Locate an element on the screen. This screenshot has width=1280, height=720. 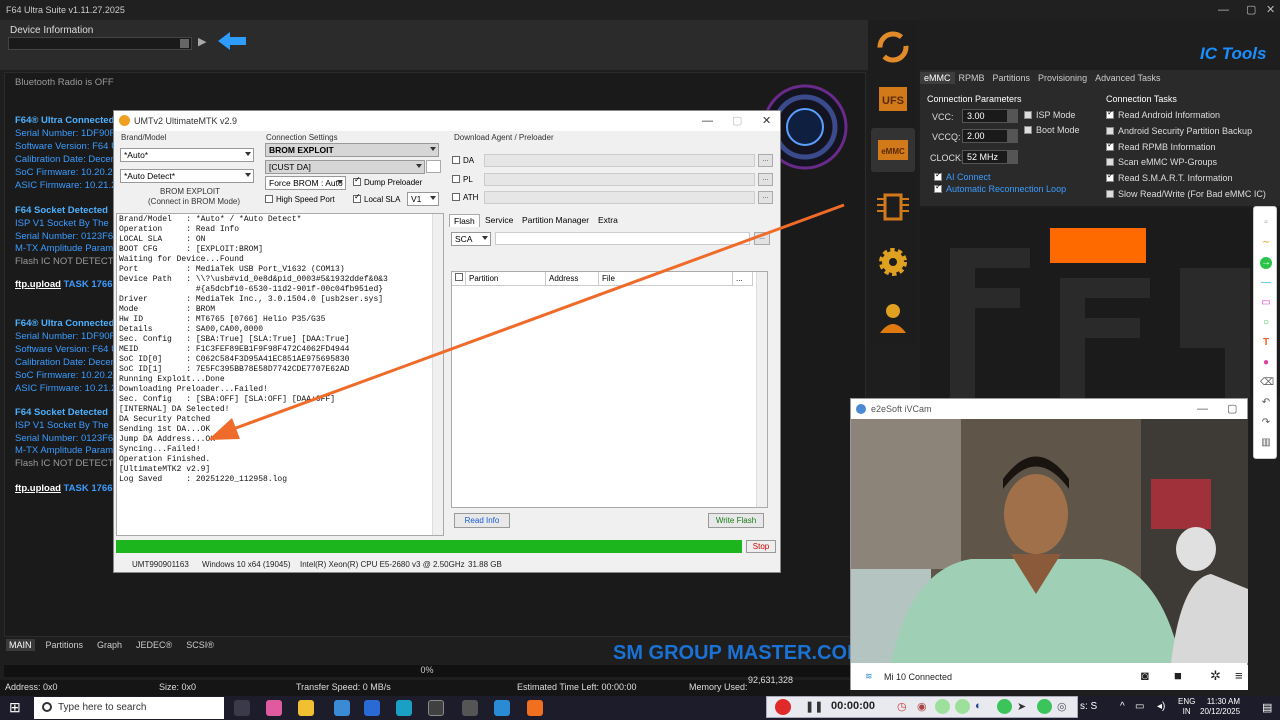
vccq-select: 2.00 is located at coordinates (990, 136).